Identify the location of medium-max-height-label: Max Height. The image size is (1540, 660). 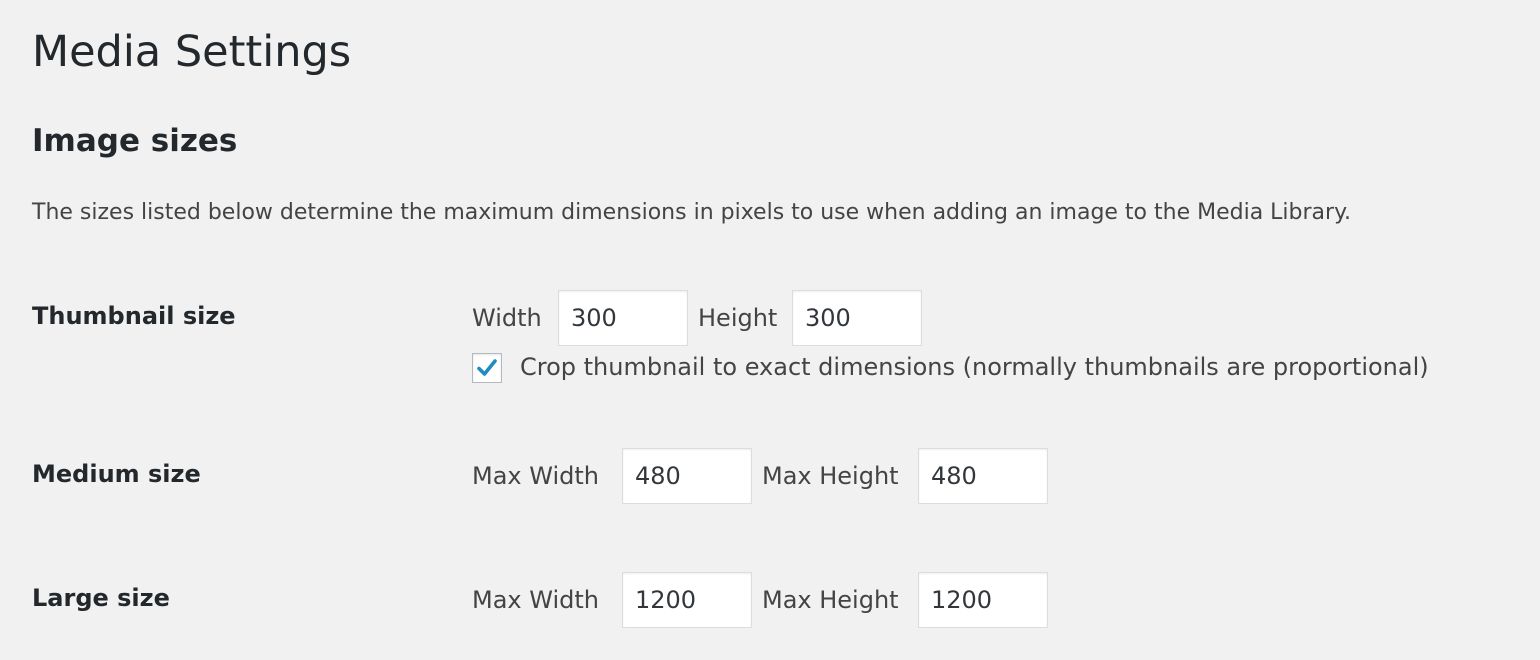
(830, 476).